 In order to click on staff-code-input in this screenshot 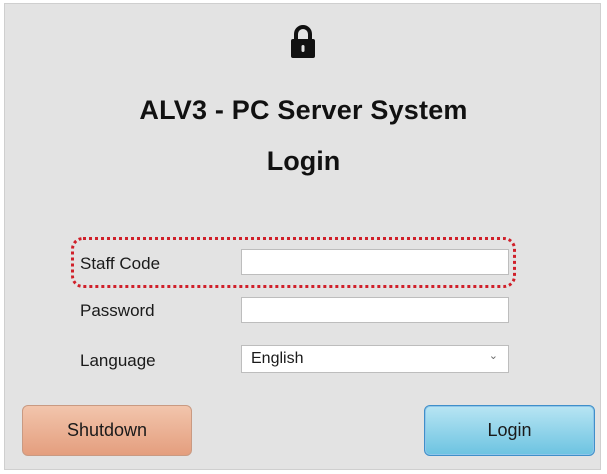, I will do `click(375, 262)`.